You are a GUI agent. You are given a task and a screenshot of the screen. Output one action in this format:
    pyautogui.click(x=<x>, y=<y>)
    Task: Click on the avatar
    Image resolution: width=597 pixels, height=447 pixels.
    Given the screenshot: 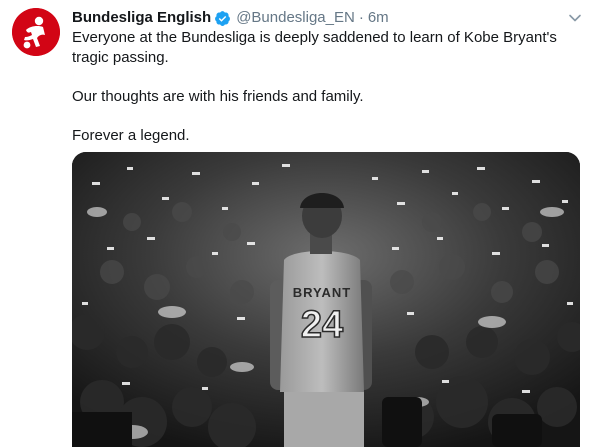 What is the action you would take?
    pyautogui.click(x=36, y=32)
    